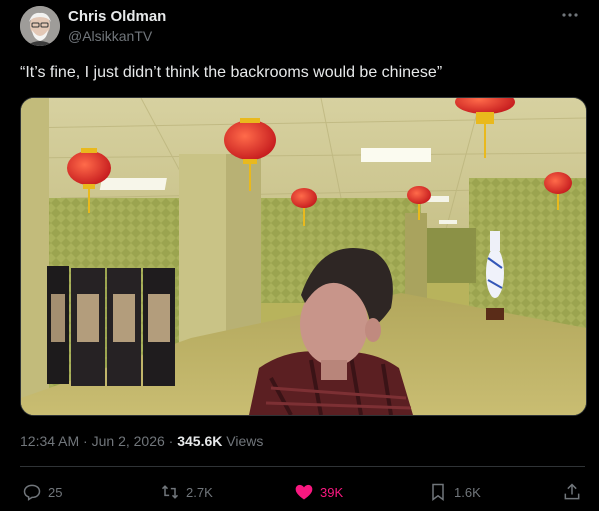  What do you see at coordinates (111, 326) in the screenshot?
I see `folding-screen` at bounding box center [111, 326].